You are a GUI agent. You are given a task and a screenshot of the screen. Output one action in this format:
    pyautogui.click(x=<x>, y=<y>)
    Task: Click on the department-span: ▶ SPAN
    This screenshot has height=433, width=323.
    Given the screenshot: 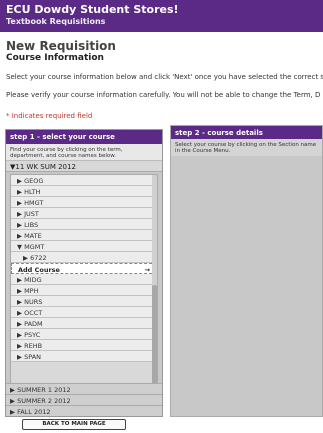 What is the action you would take?
    pyautogui.click(x=84, y=356)
    